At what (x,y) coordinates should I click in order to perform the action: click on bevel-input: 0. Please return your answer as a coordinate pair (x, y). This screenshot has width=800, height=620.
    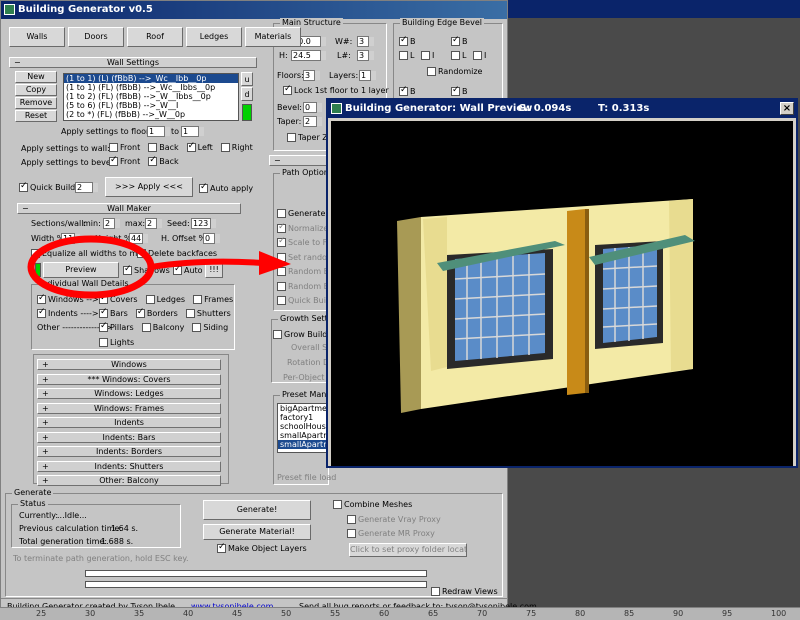
    Looking at the image, I should click on (312, 107).